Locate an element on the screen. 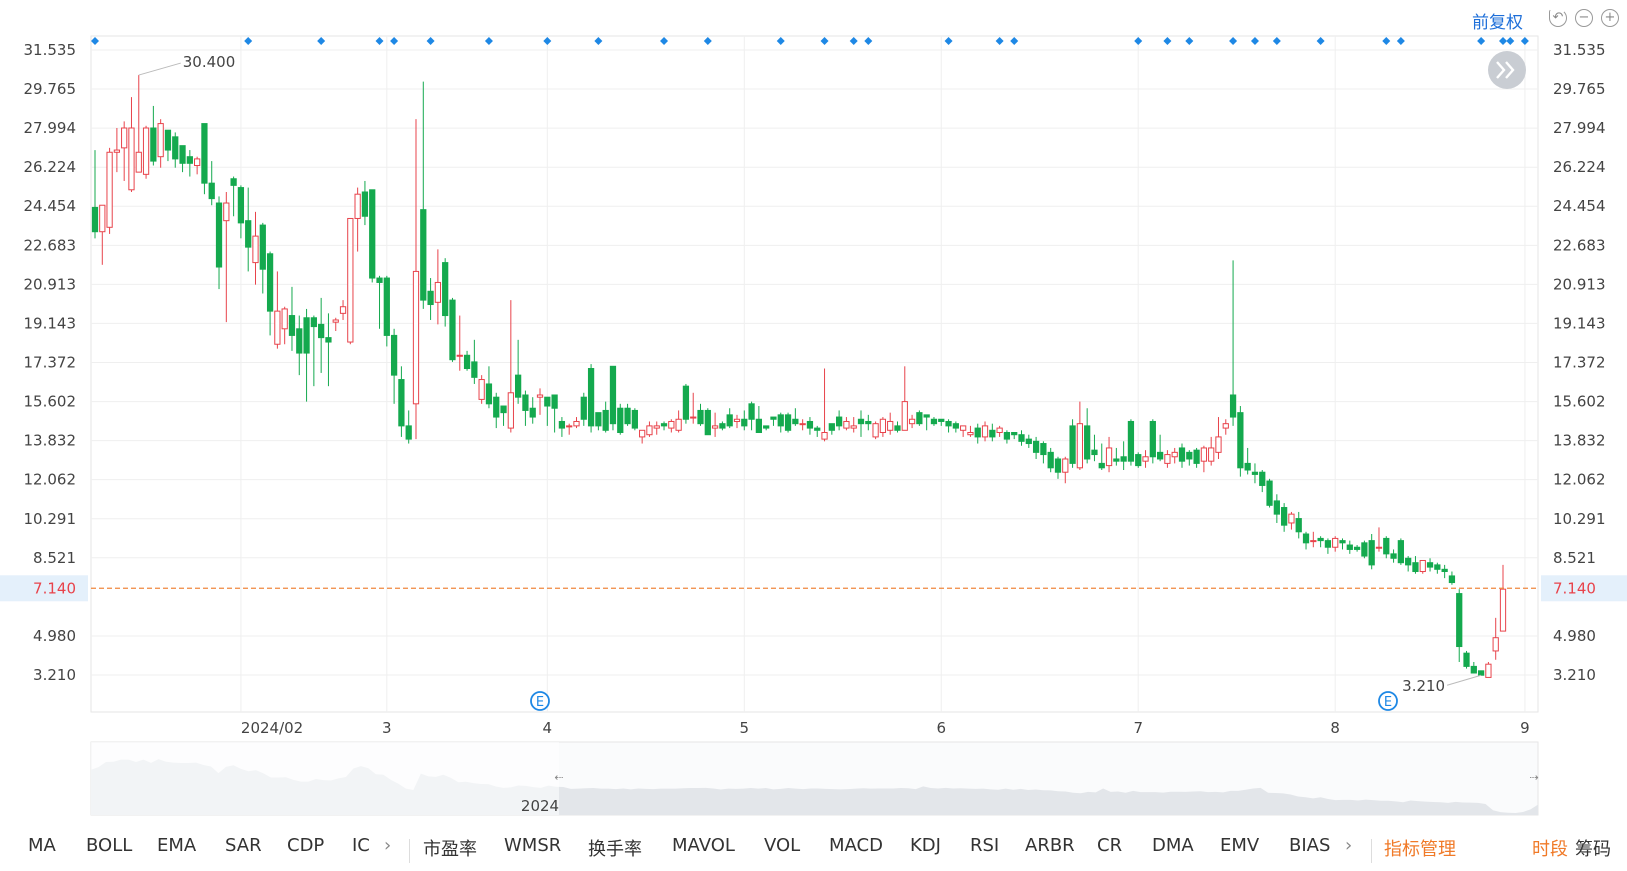  indicator-item: RSI is located at coordinates (984, 845).